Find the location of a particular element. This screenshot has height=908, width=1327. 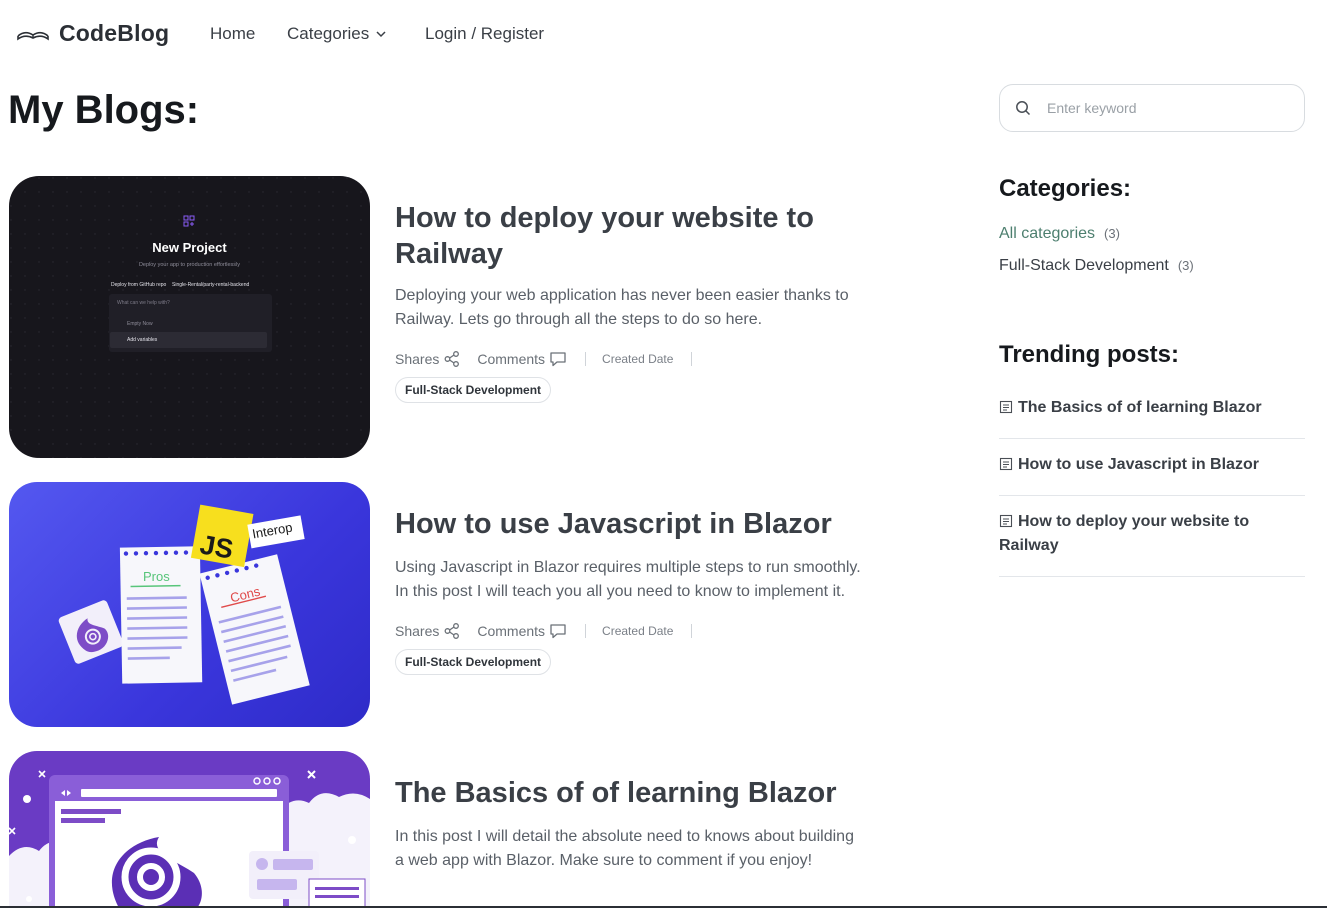

js-badge-text: JS is located at coordinates (216, 547).